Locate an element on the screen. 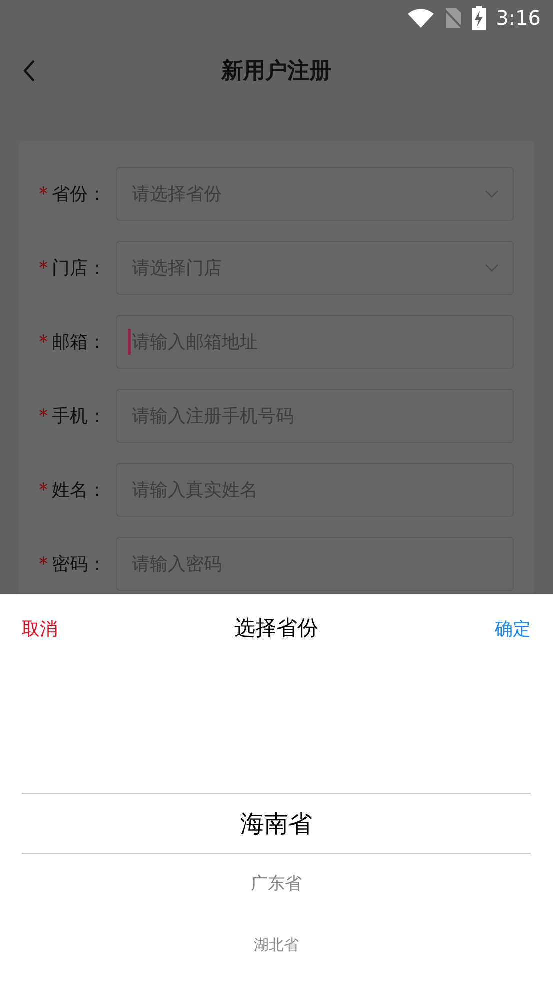  wifi-icon is located at coordinates (421, 18).